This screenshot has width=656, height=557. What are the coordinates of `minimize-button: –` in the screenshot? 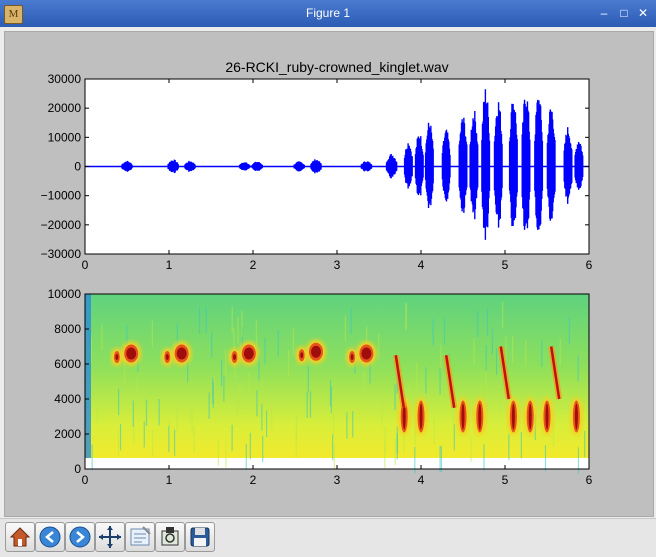 It's located at (604, 13).